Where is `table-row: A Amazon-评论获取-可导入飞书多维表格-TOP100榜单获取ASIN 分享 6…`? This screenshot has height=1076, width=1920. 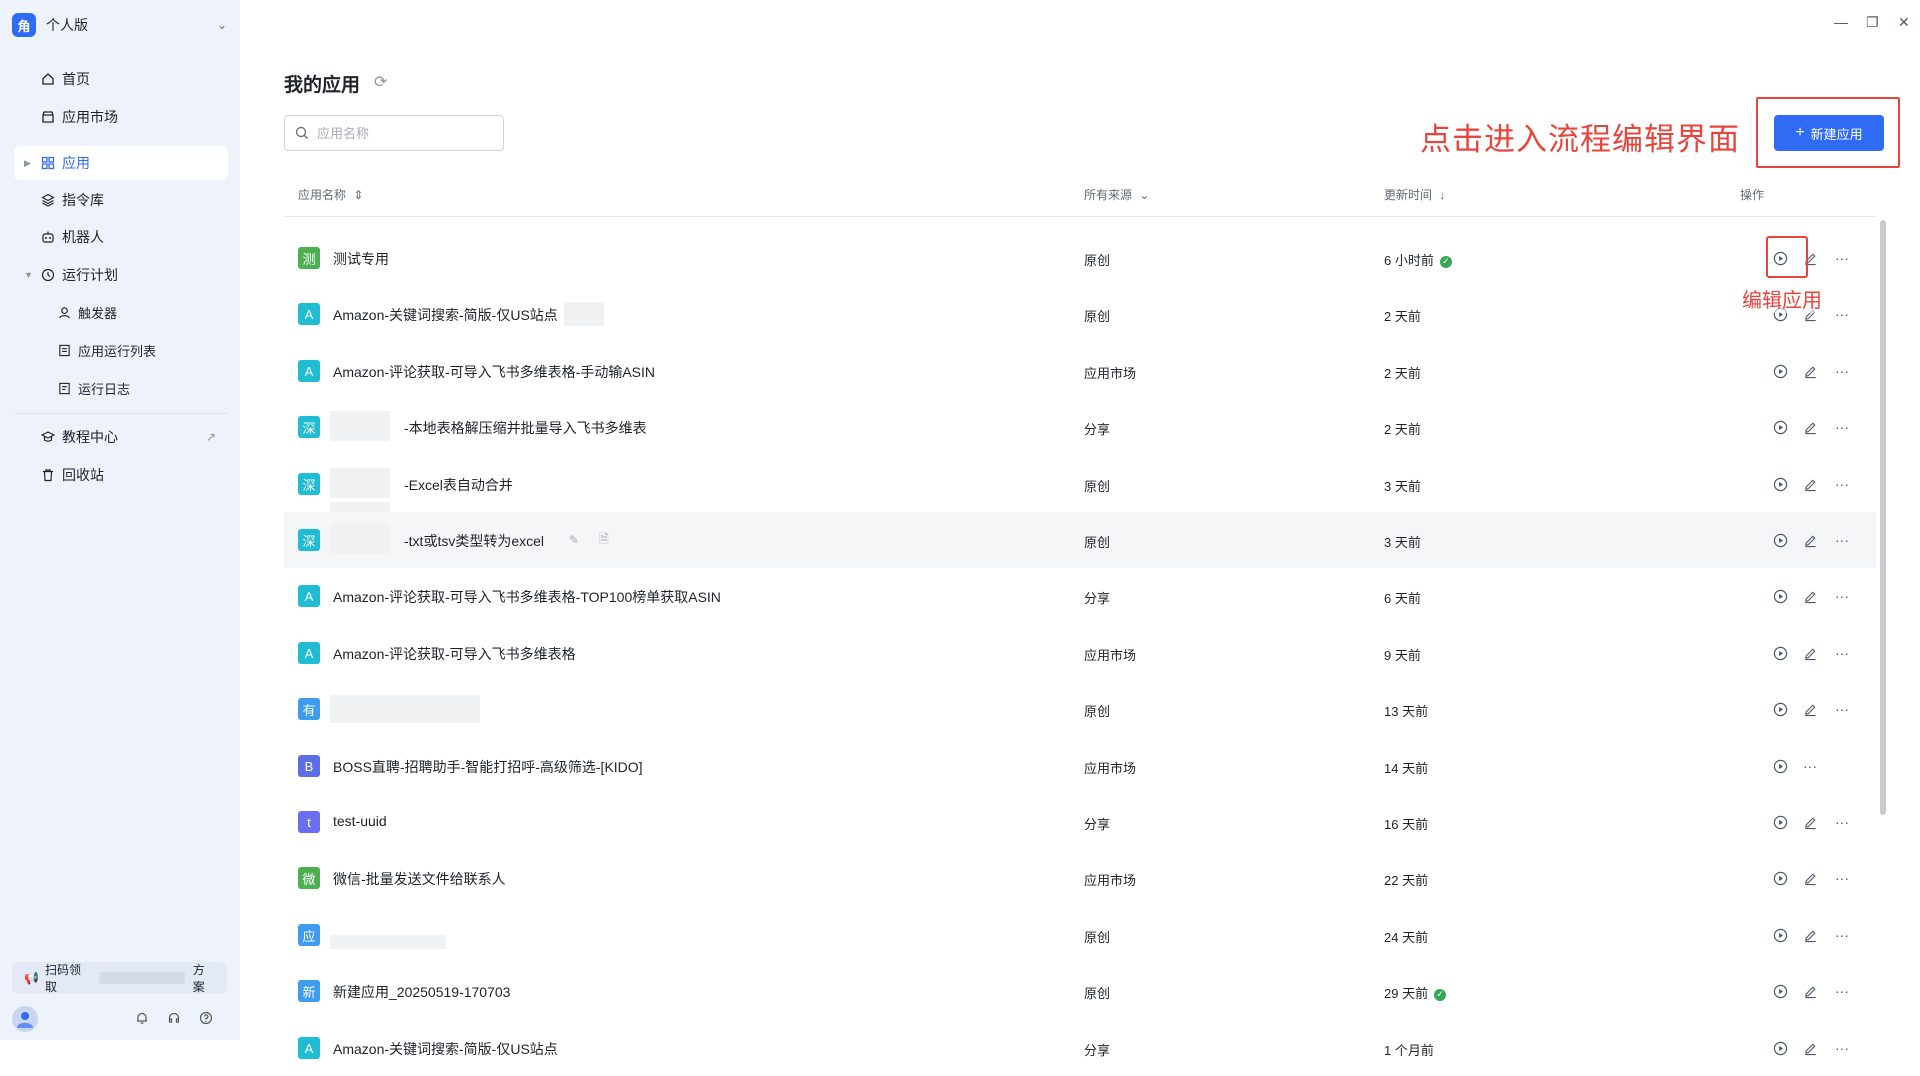 table-row: A Amazon-评论获取-可导入飞书多维表格-TOP100榜单获取ASIN 分享 6… is located at coordinates (1080, 596).